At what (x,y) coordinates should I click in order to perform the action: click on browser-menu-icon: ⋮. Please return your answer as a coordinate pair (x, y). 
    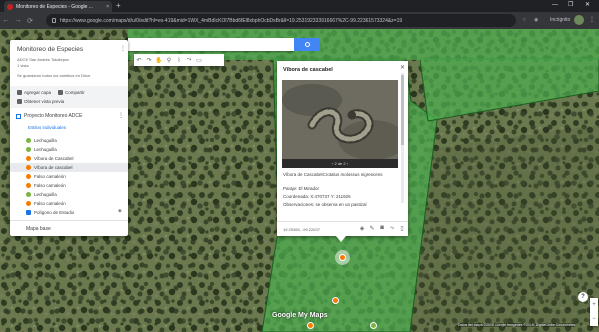
    Looking at the image, I should click on (592, 19).